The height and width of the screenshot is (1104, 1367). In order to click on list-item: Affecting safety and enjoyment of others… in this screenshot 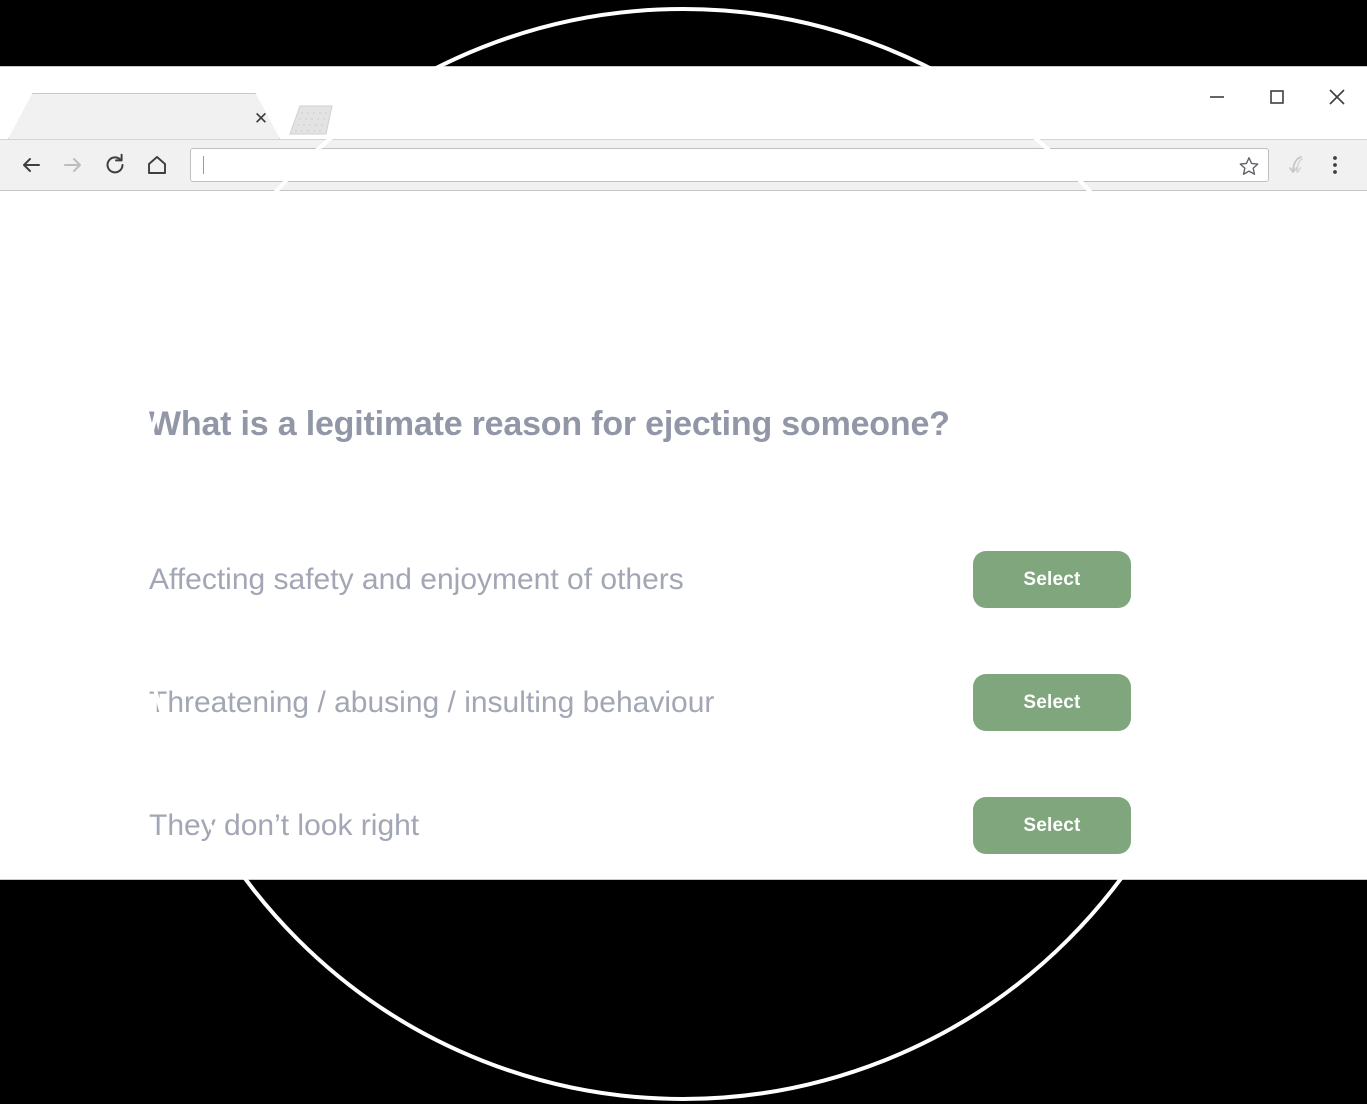, I will do `click(640, 579)`.